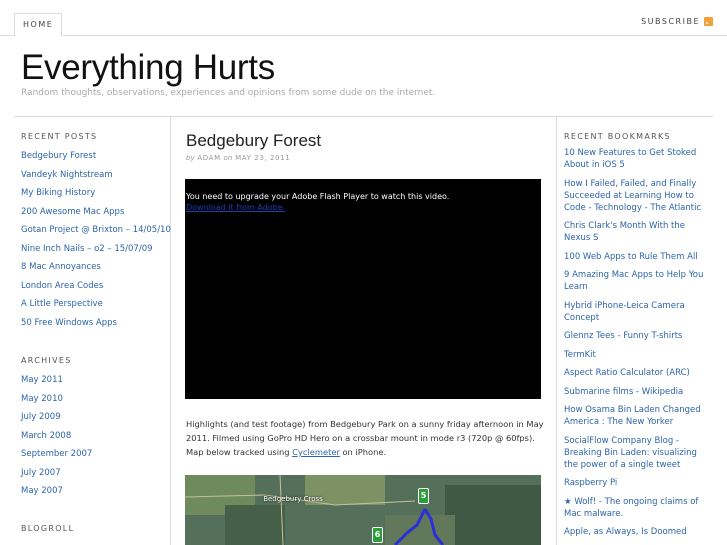 The image size is (727, 545). What do you see at coordinates (638, 373) in the screenshot?
I see `bookmark-link: Aspect Ratio Calculator (ARC)` at bounding box center [638, 373].